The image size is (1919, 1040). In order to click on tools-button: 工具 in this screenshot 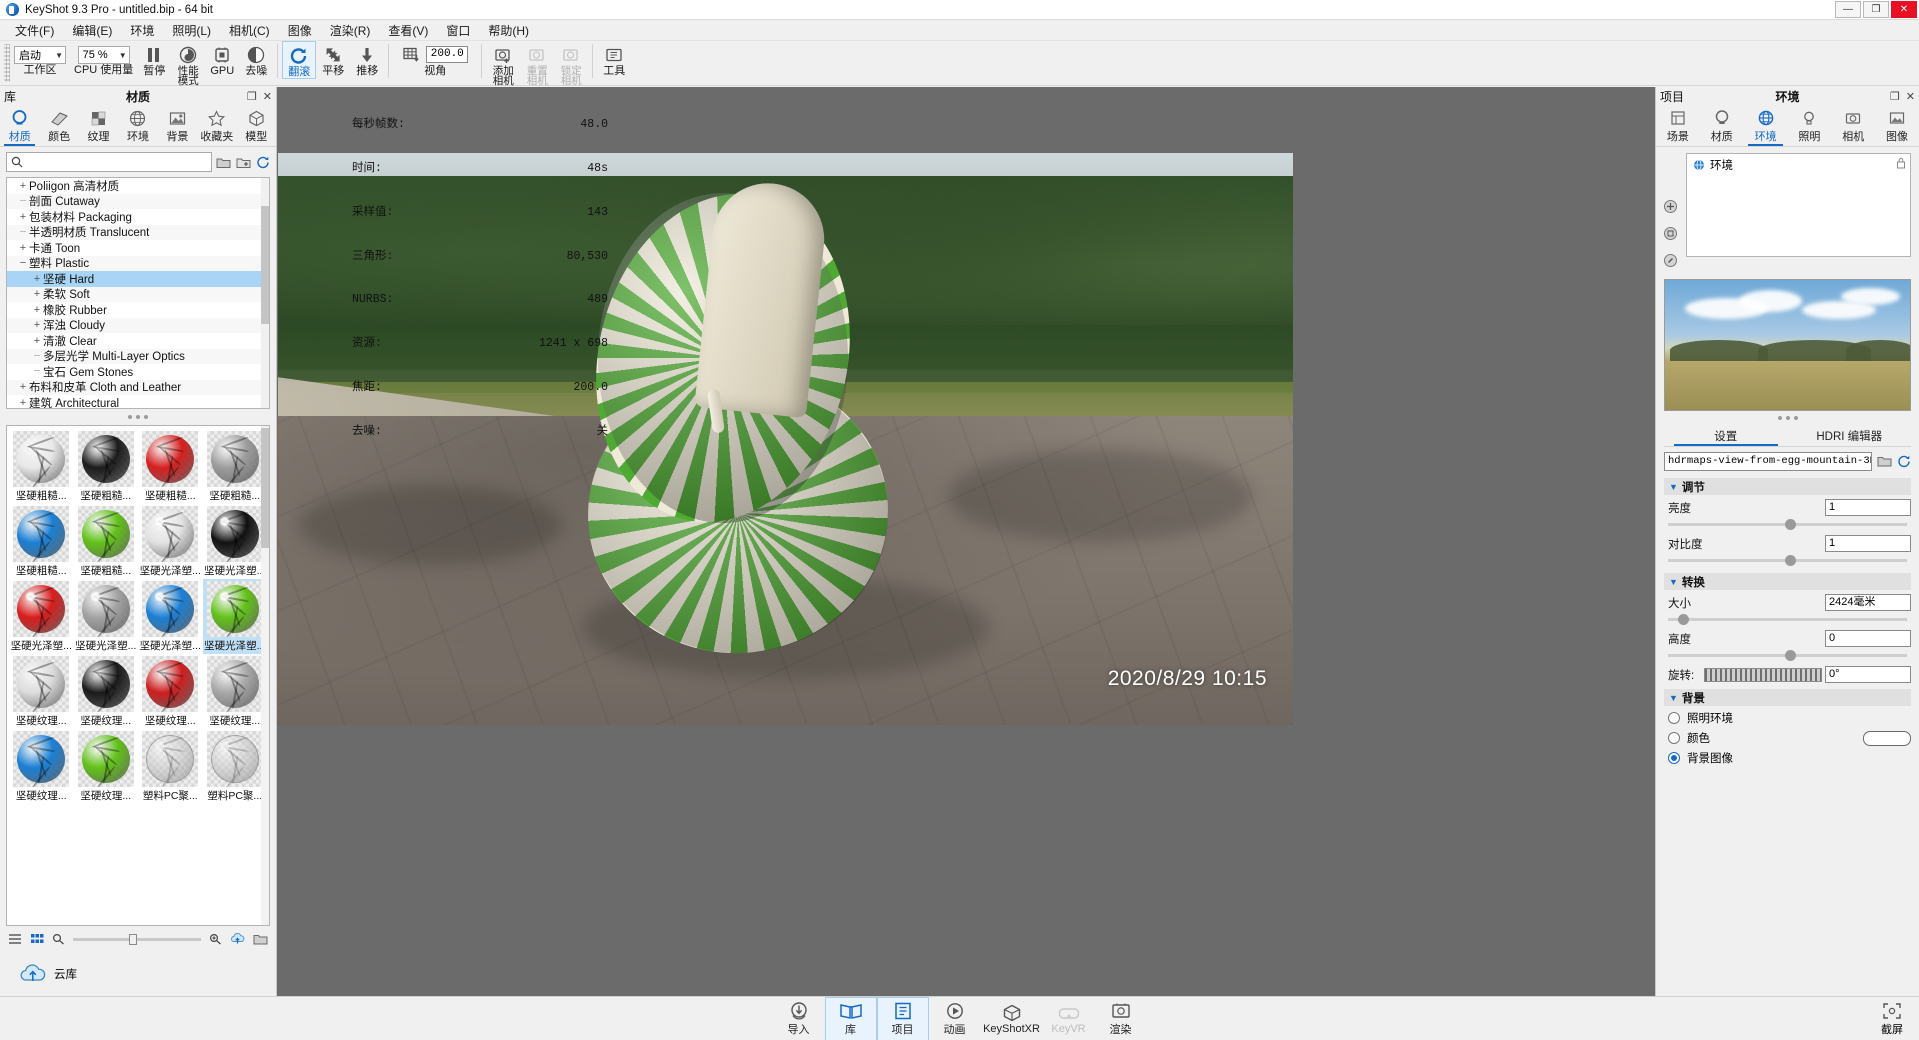, I will do `click(614, 59)`.